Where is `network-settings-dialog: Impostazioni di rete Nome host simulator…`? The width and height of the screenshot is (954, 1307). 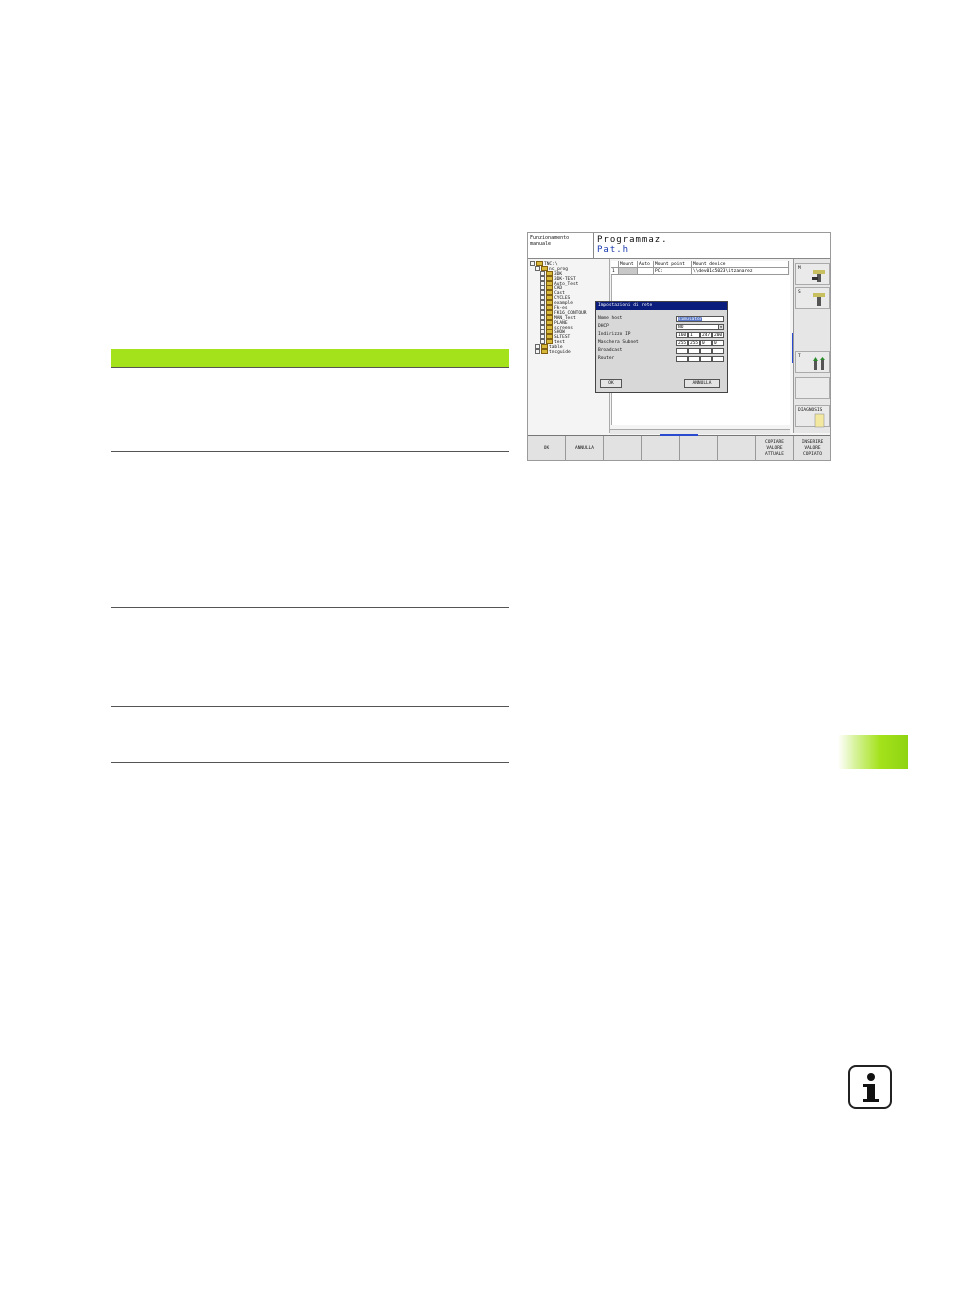
network-settings-dialog: Impostazioni di rete Nome host simulator… is located at coordinates (661, 347).